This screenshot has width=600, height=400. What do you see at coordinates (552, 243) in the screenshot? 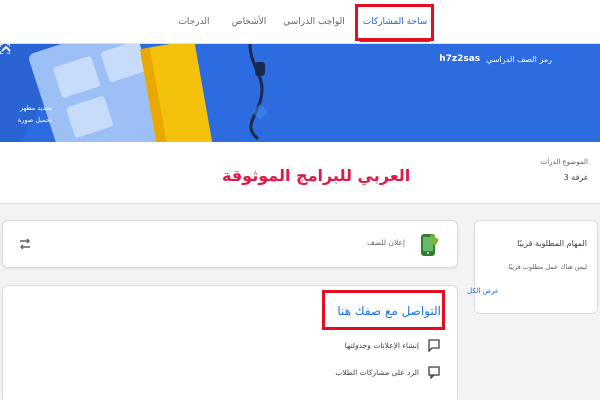
I see `upcoming-title: المهام المطلوبة قريبًا` at bounding box center [552, 243].